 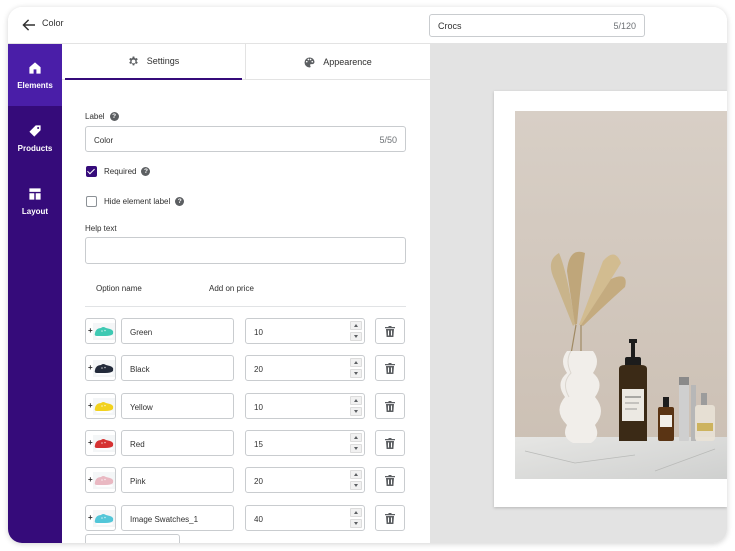 What do you see at coordinates (305, 518) in the screenshot?
I see `option-price-input: 40` at bounding box center [305, 518].